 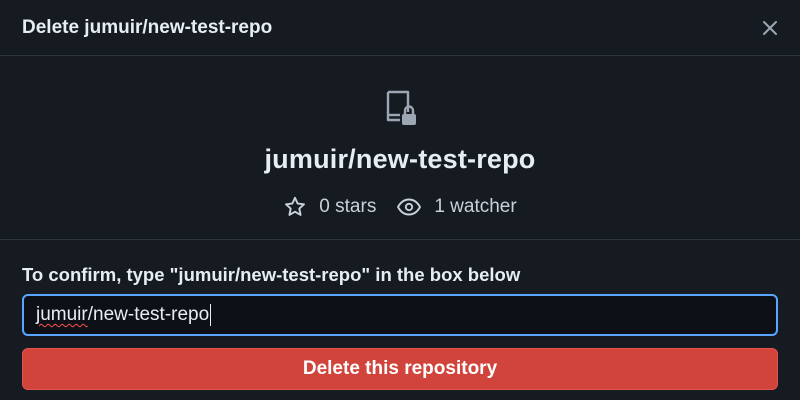 What do you see at coordinates (400, 108) in the screenshot?
I see `repo-locked-icon` at bounding box center [400, 108].